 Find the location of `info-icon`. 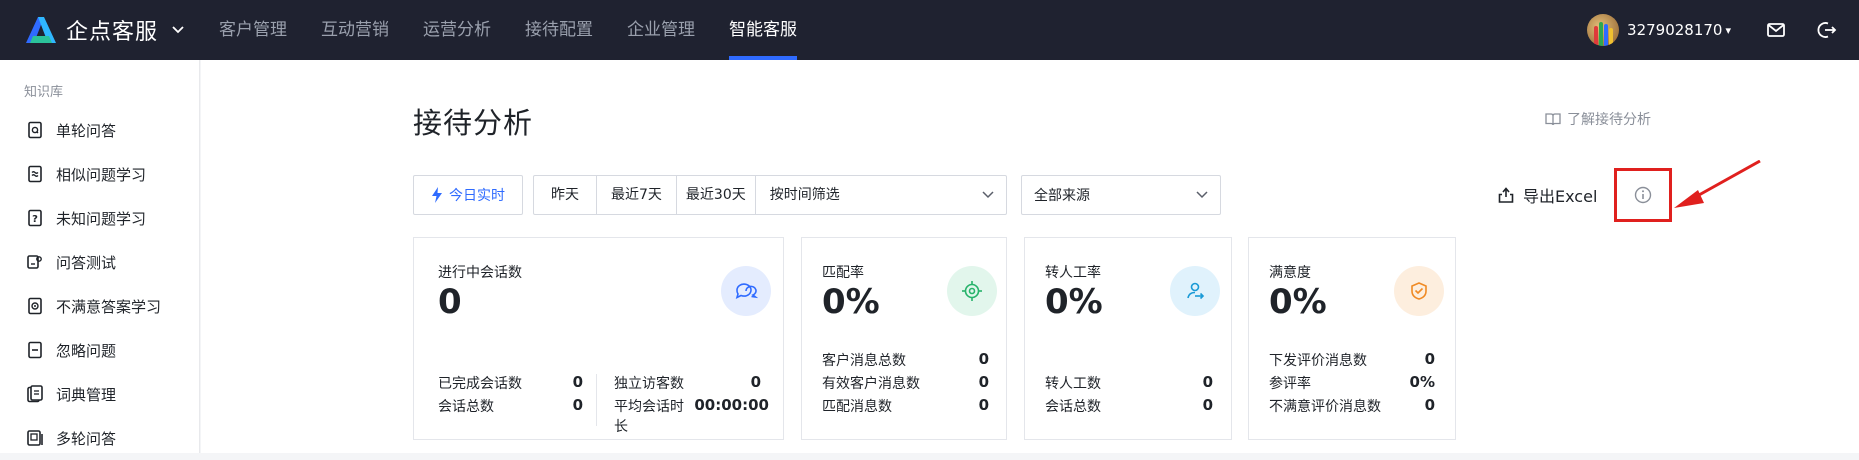

info-icon is located at coordinates (1643, 195).